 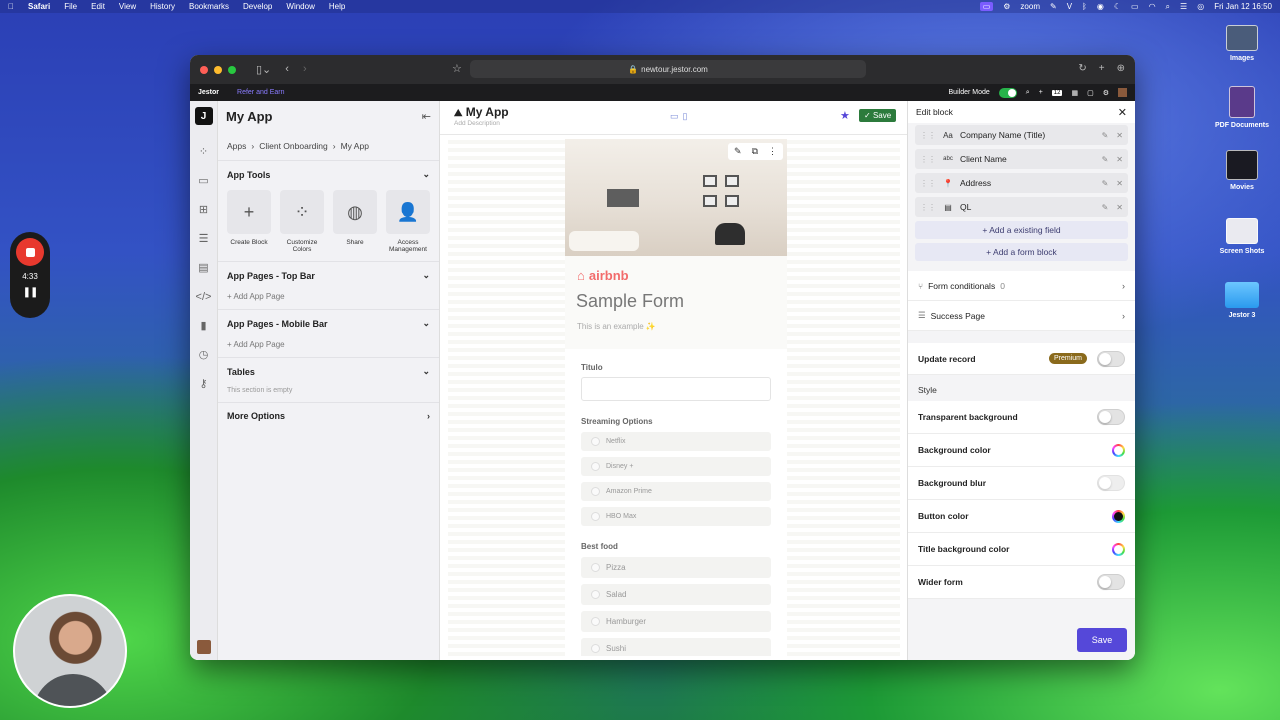 What do you see at coordinates (203, 116) in the screenshot?
I see `jestor-logo-icon: J` at bounding box center [203, 116].